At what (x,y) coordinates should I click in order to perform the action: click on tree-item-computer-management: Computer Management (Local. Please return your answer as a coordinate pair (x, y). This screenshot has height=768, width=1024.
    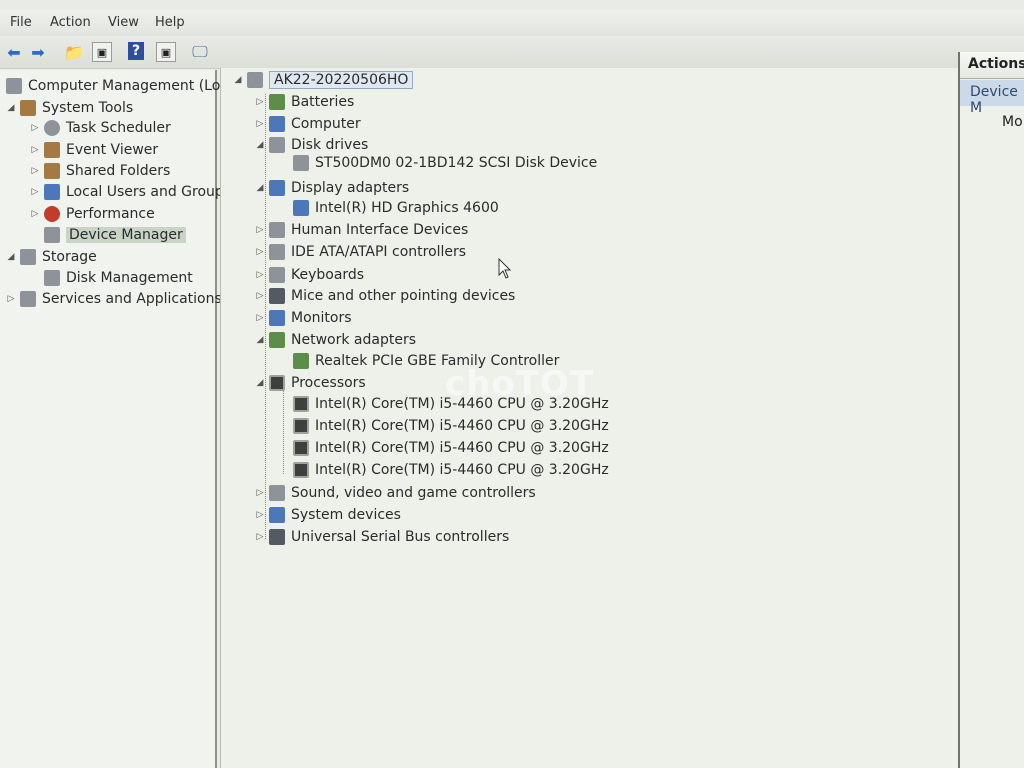
    Looking at the image, I should click on (123, 86).